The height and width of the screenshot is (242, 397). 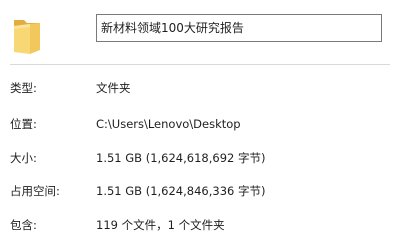 I want to click on property-row-contains: 包含: 119 个文件，1 个文件夹, so click(x=198, y=225).